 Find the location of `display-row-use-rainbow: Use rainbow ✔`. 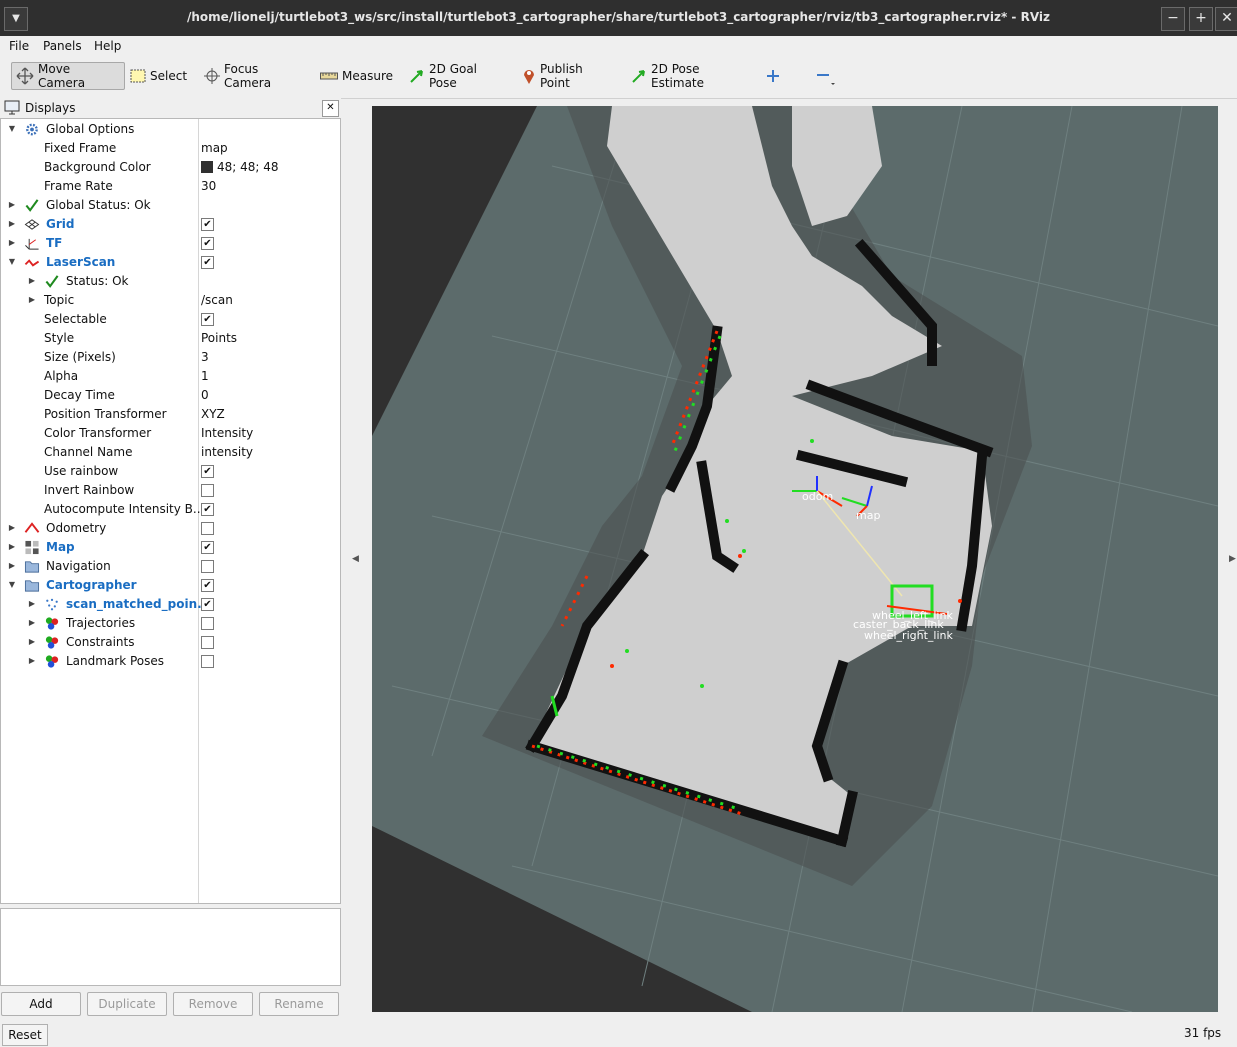

display-row-use-rainbow: Use rainbow ✔ is located at coordinates (170, 471).